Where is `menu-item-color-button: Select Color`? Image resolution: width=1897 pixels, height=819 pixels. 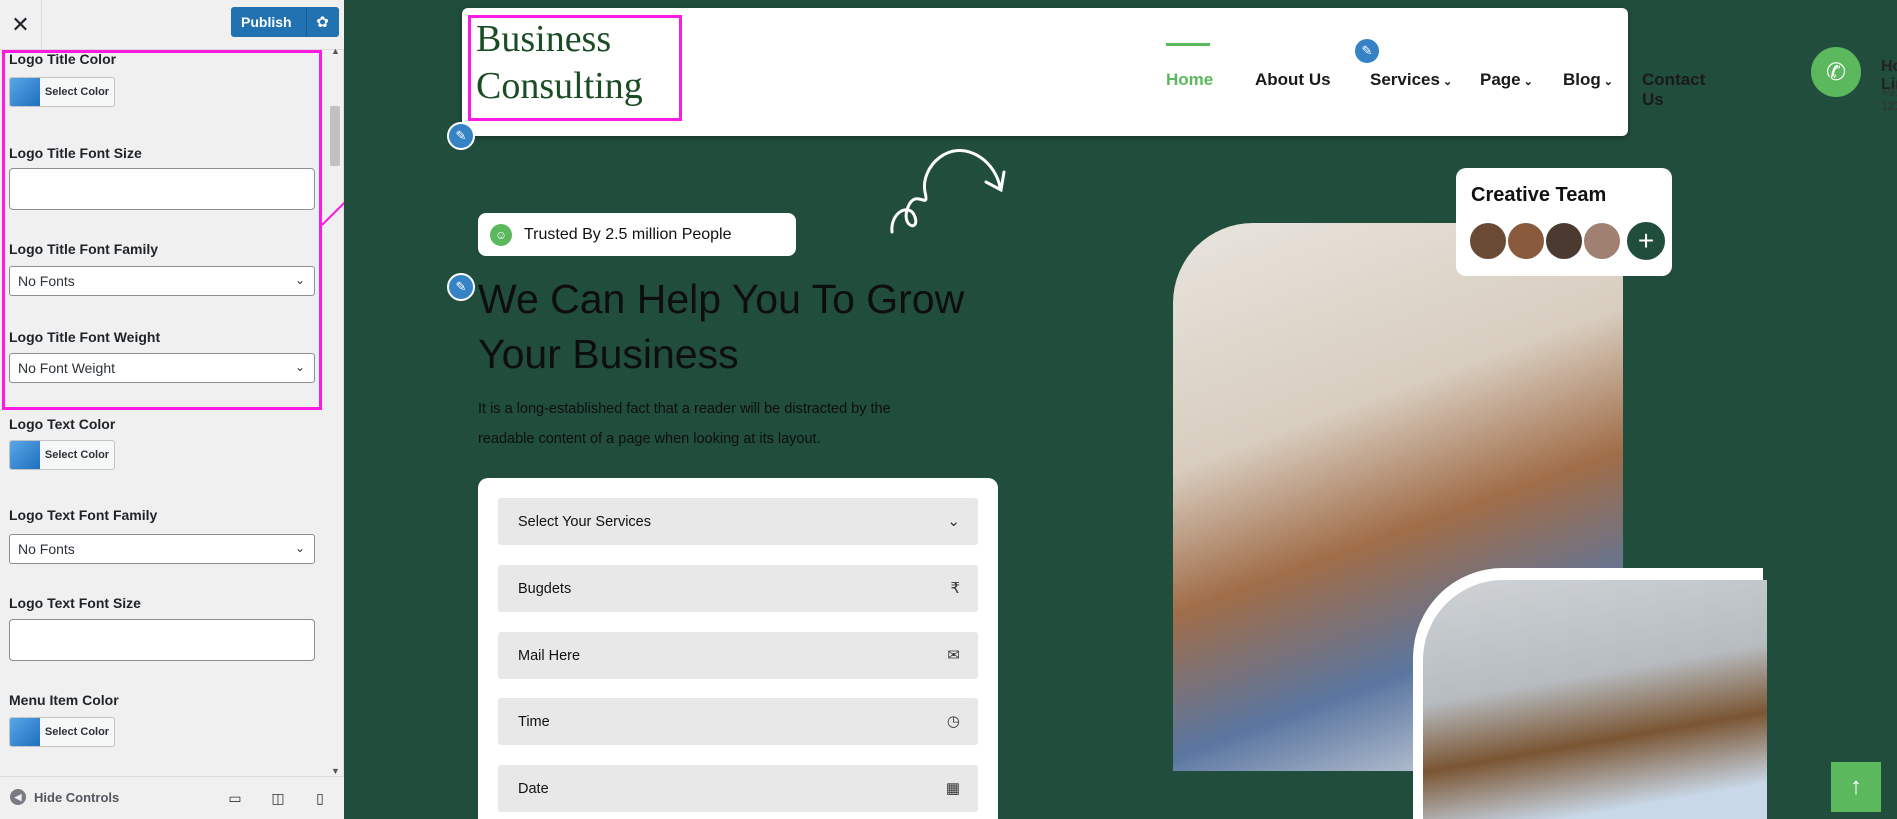 menu-item-color-button: Select Color is located at coordinates (62, 732).